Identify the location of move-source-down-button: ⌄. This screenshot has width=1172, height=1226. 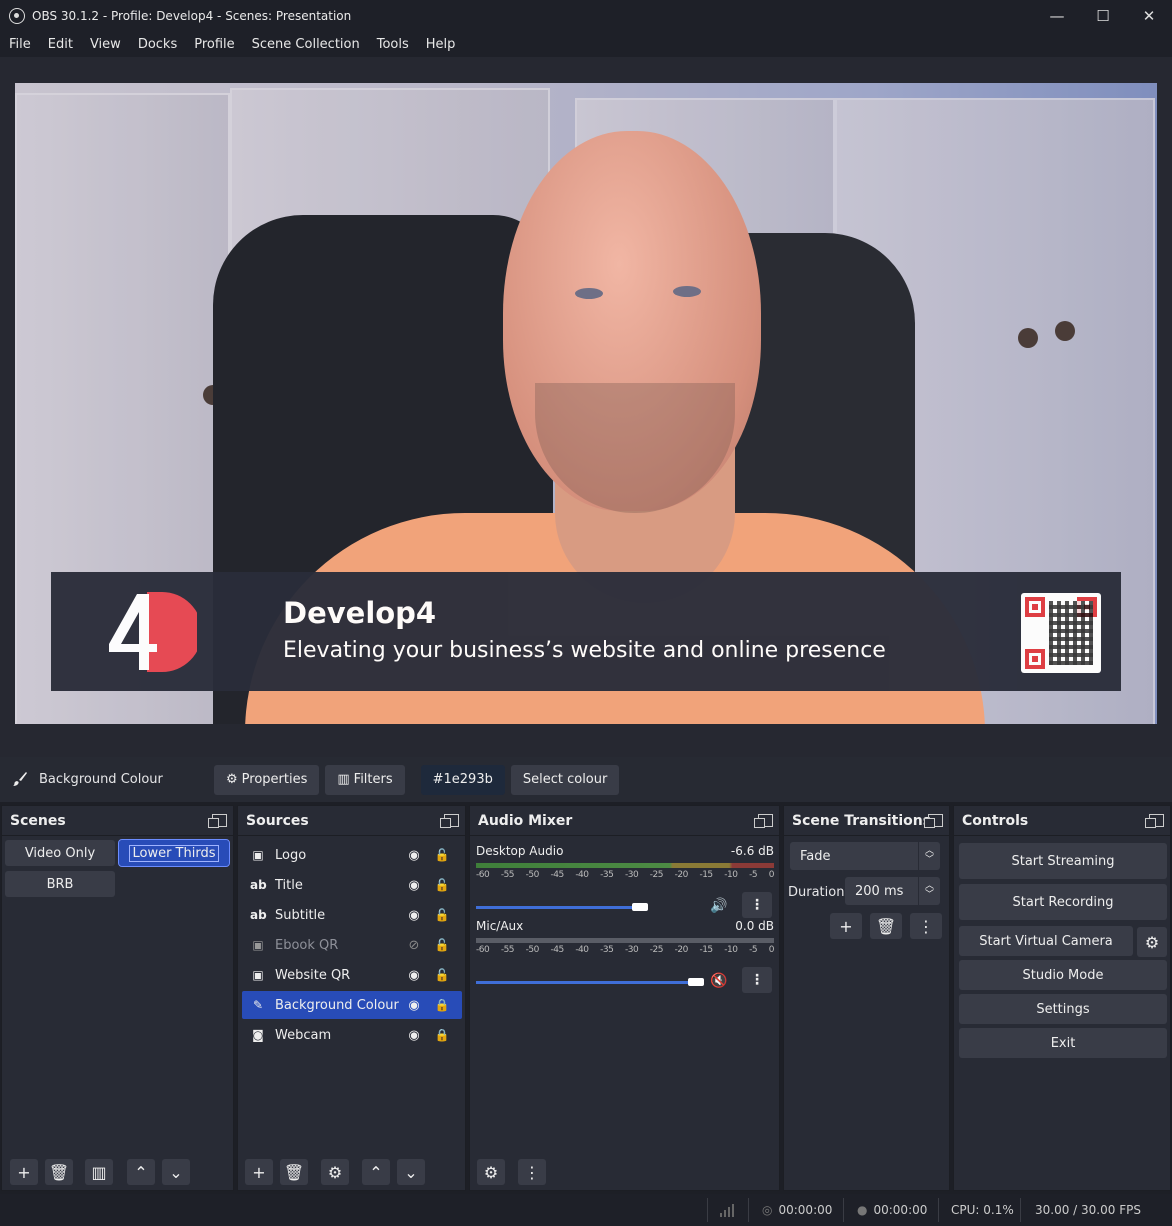
(411, 1172).